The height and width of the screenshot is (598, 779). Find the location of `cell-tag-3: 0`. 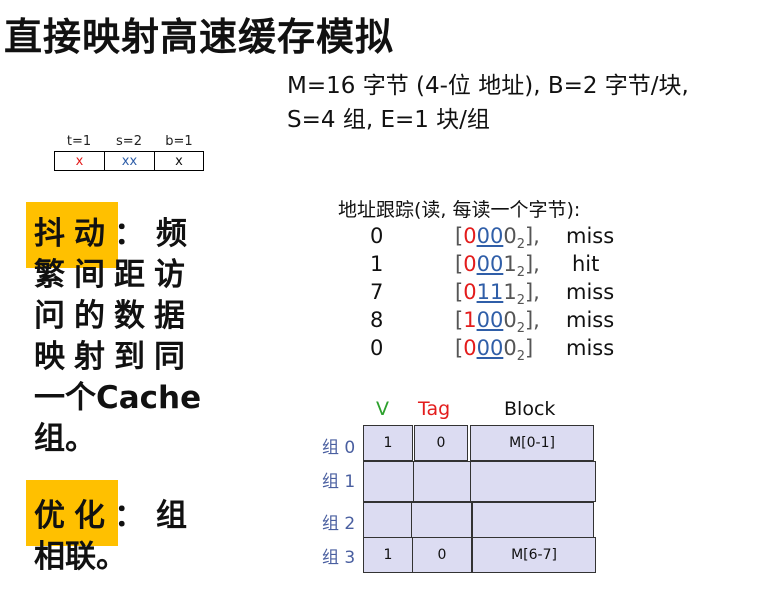

cell-tag-3: 0 is located at coordinates (442, 555).